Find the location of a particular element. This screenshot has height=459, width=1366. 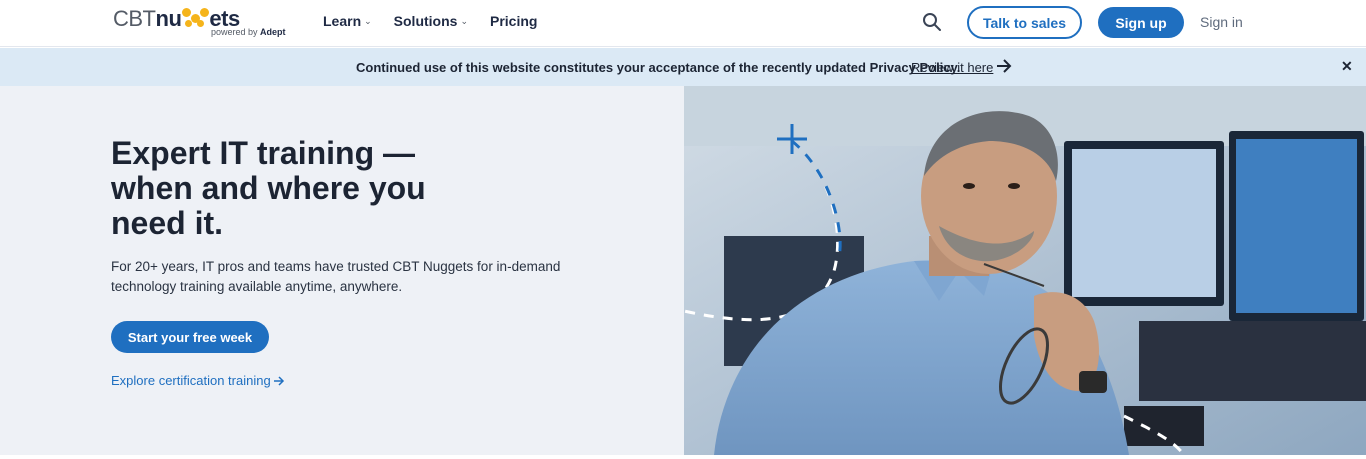

nav-solutions: Solutions ⌄ is located at coordinates (431, 21).